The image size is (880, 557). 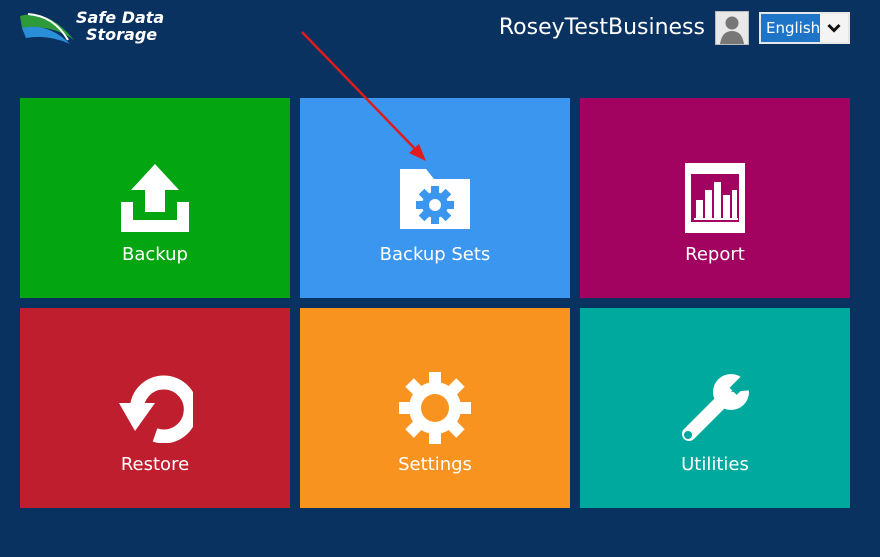 I want to click on user-avatar, so click(x=732, y=28).